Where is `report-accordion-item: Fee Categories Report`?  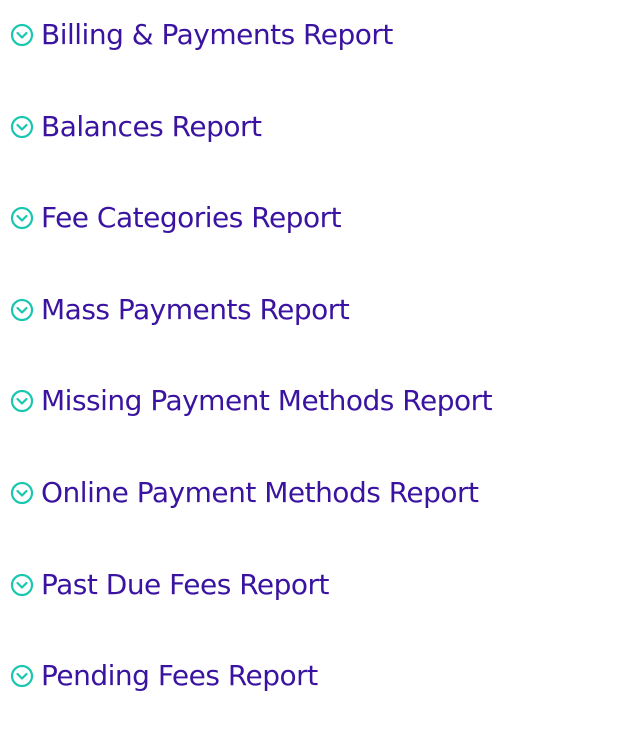
report-accordion-item: Fee Categories Report is located at coordinates (251, 218).